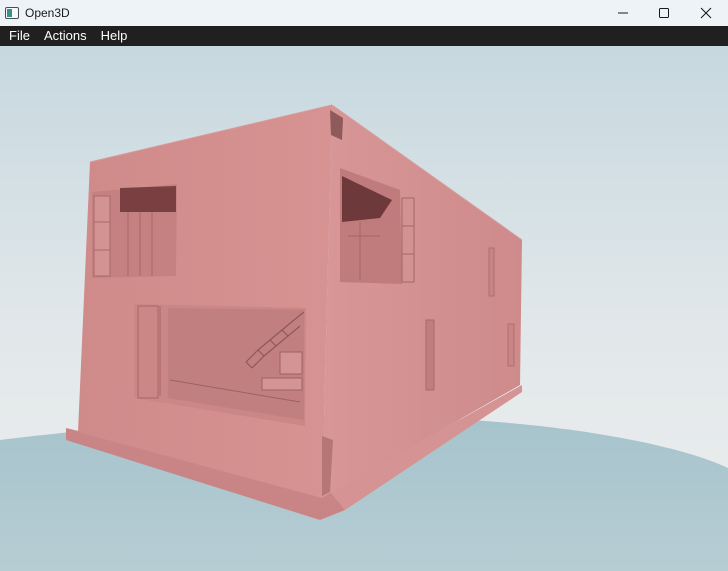 This screenshot has height=571, width=728. Describe the element at coordinates (18, 36) in the screenshot. I see `menu-file: File` at that location.